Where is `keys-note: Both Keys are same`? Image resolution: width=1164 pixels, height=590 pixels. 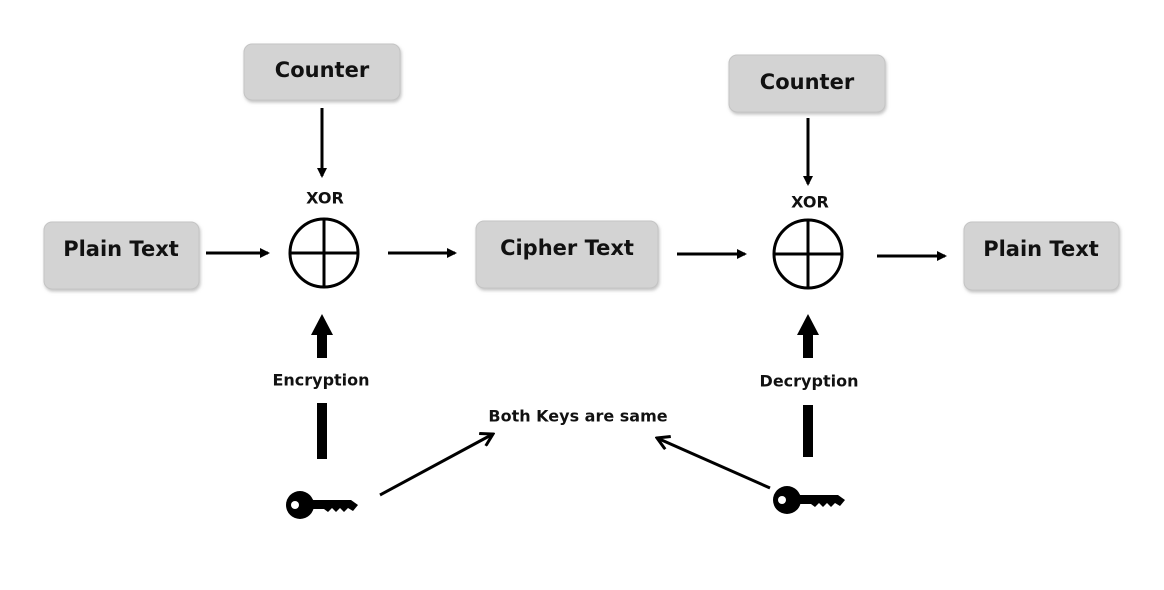
keys-note: Both Keys are same is located at coordinates (577, 416).